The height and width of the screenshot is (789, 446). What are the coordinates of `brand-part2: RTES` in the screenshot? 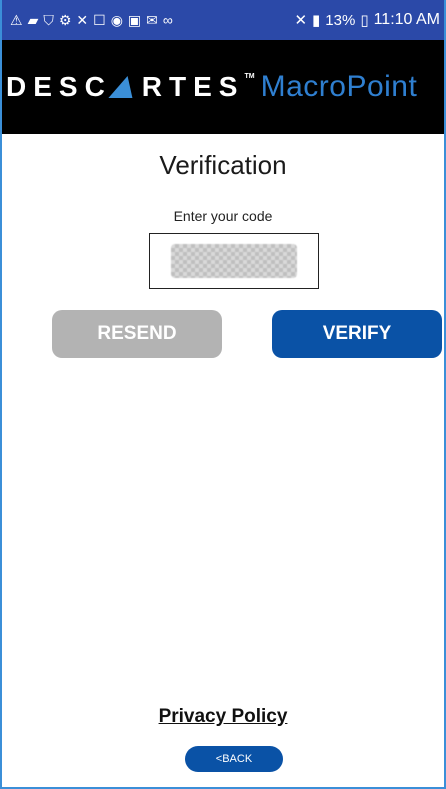 It's located at (193, 86).